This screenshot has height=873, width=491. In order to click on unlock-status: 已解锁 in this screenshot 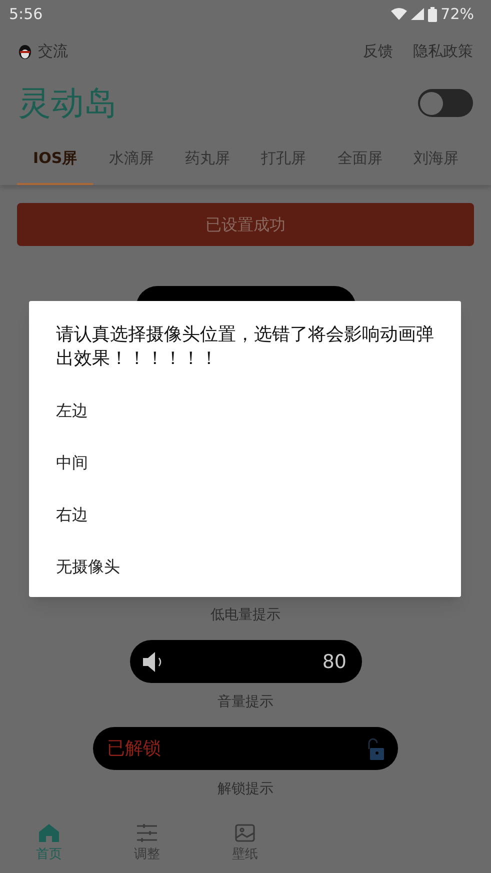, I will do `click(134, 749)`.